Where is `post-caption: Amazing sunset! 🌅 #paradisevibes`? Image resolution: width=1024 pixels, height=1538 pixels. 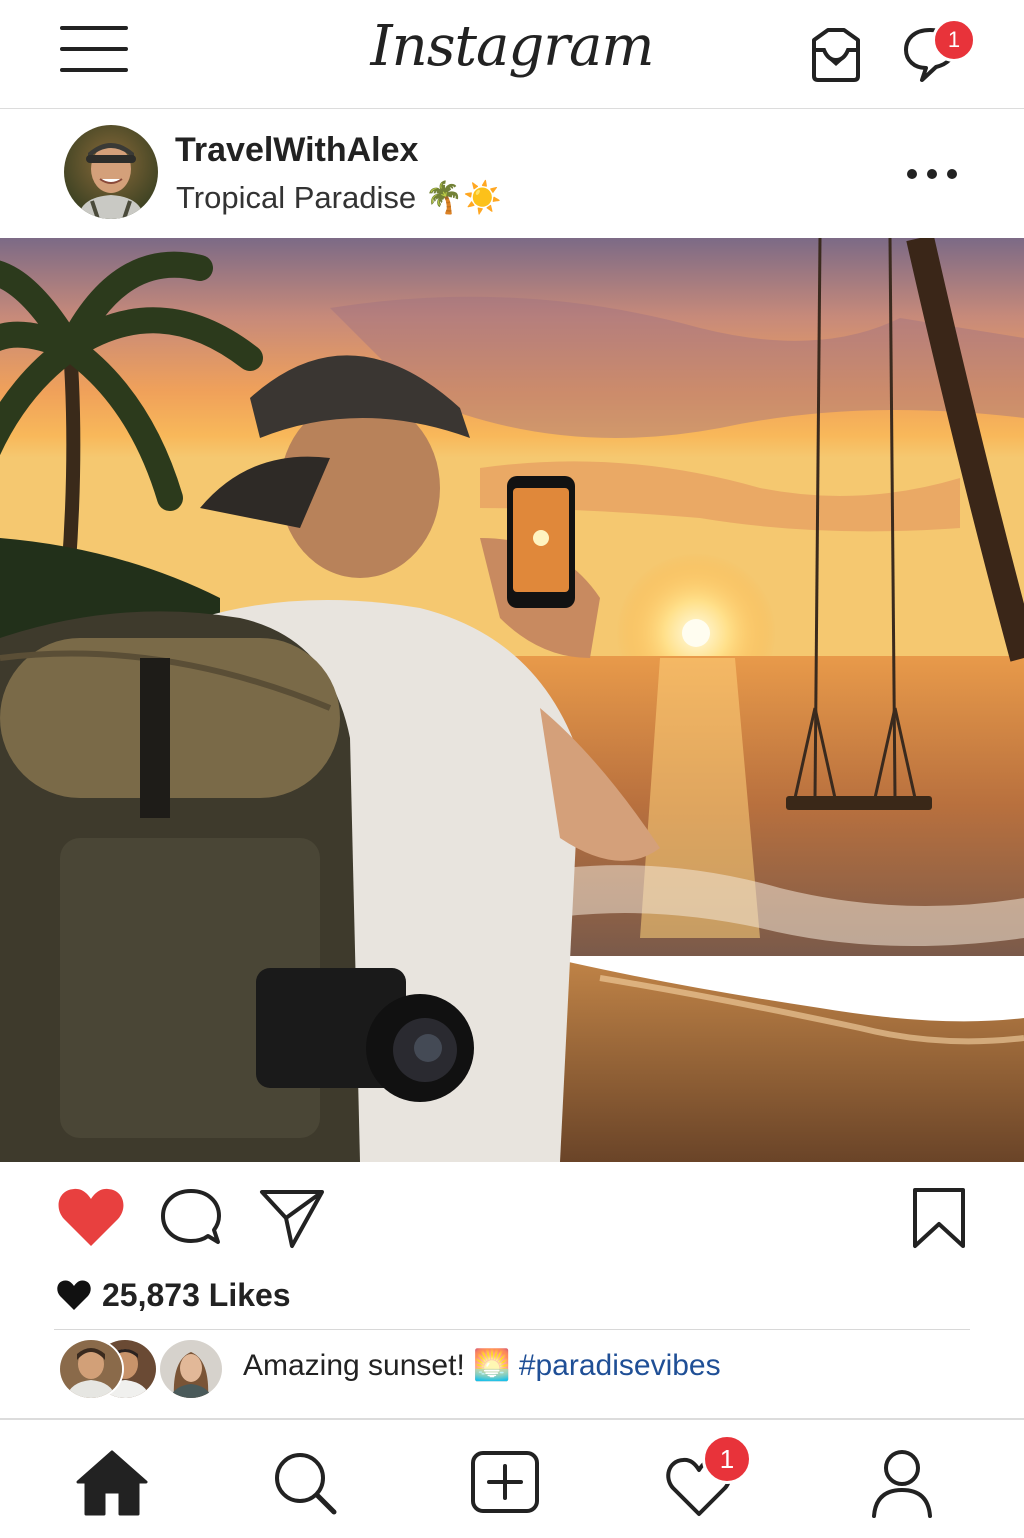
post-caption: Amazing sunset! 🌅 #paradisevibes is located at coordinates (482, 1365).